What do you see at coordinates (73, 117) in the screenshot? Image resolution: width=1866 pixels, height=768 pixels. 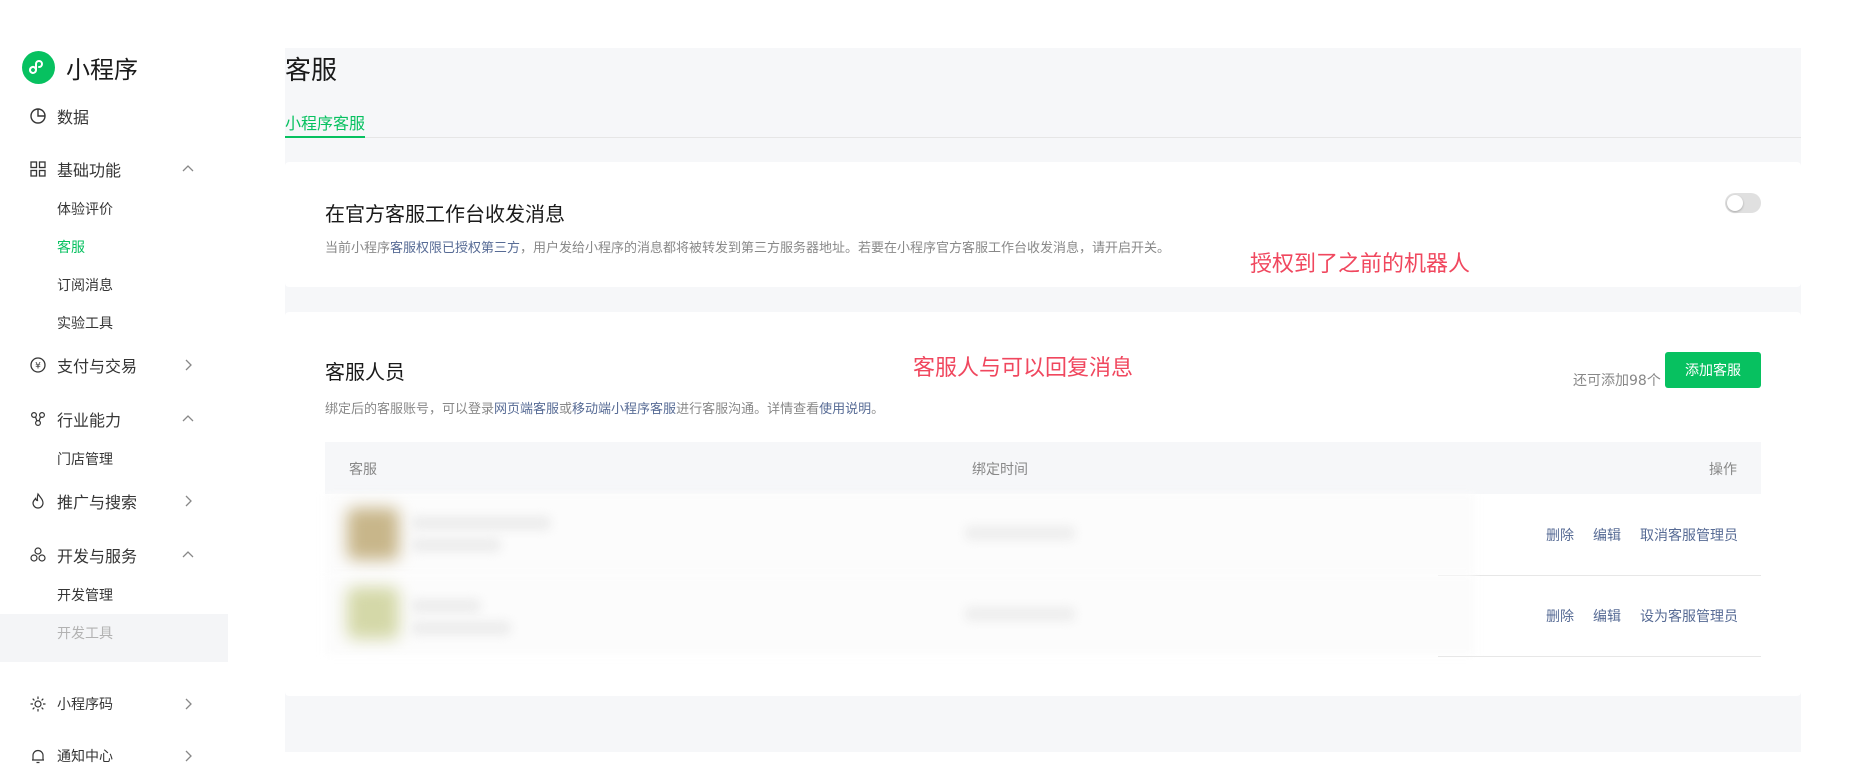 I see `sidebar-item-label: 数据` at bounding box center [73, 117].